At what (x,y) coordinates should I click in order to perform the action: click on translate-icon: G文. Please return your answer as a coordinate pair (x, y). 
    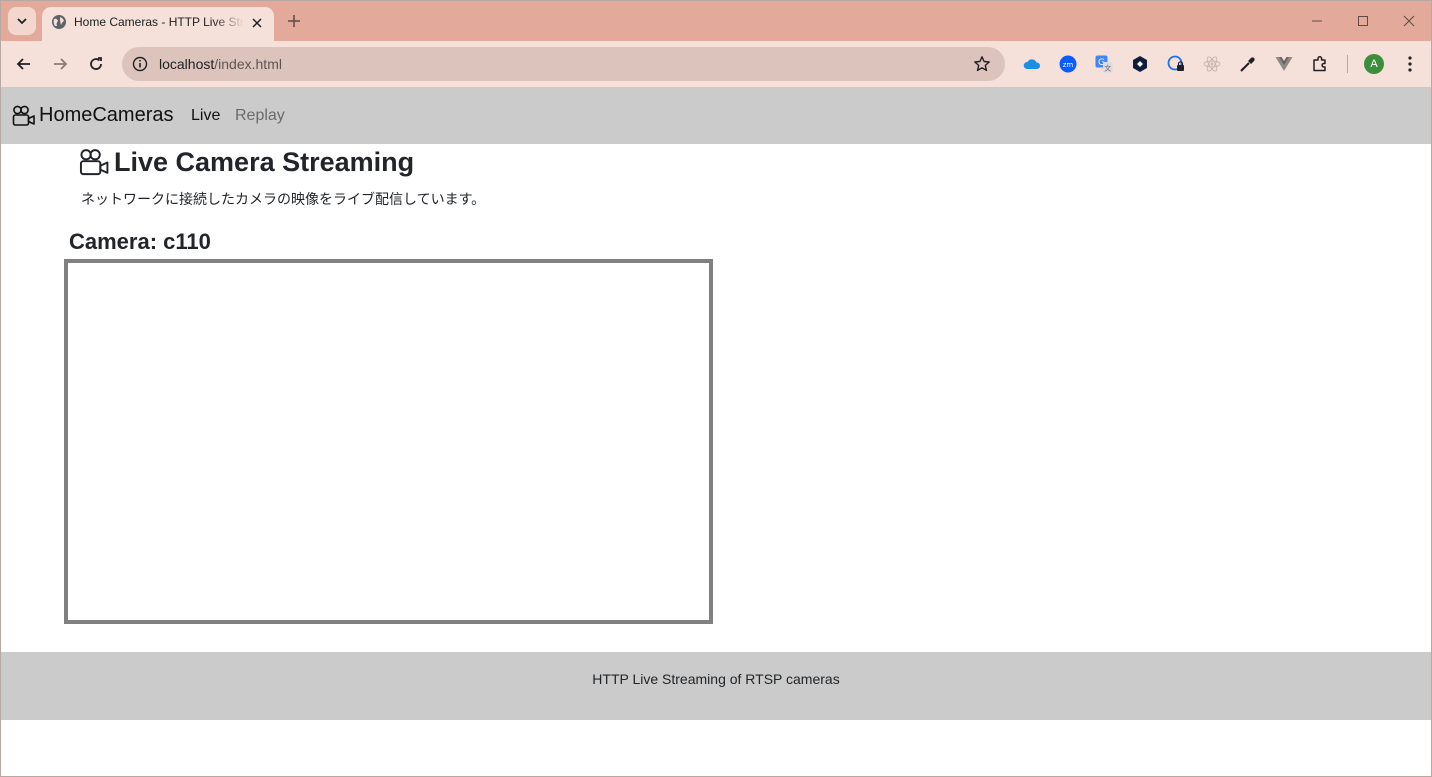
    Looking at the image, I should click on (1104, 64).